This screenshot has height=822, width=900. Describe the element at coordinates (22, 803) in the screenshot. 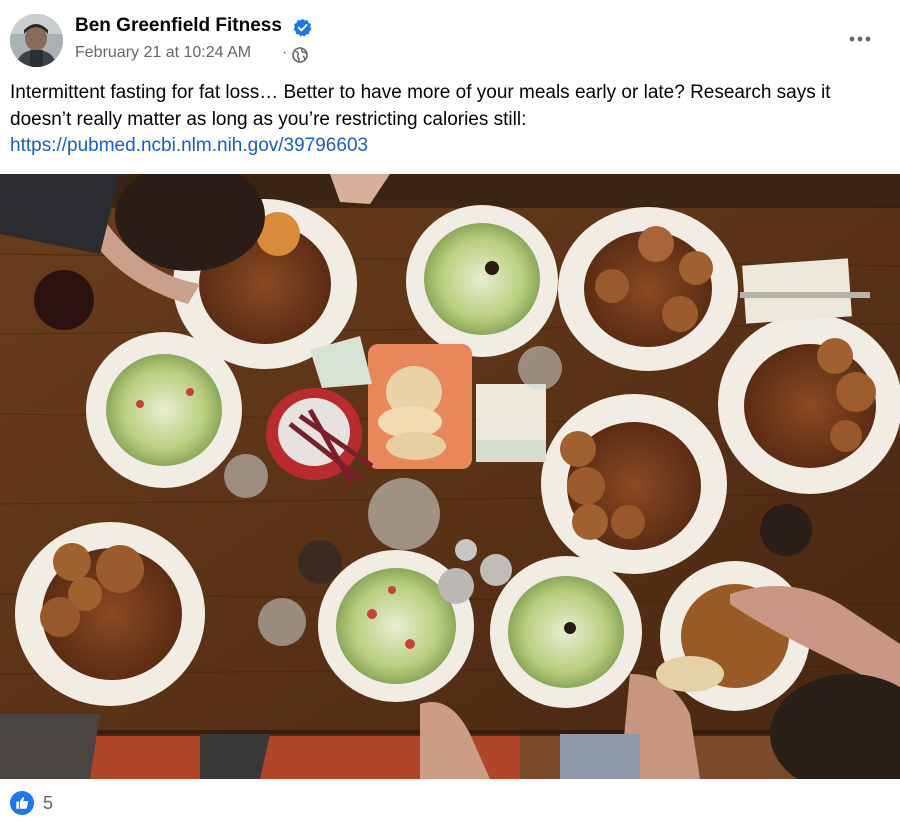

I see `like-reaction-icon` at that location.